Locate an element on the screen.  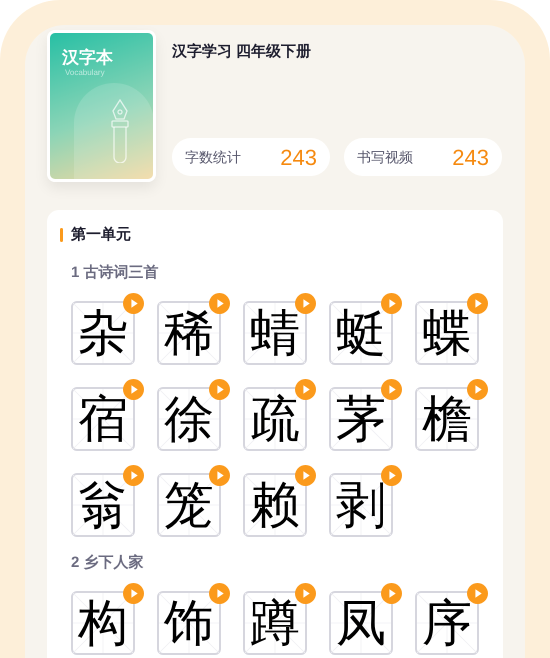
character-tile: 蜻 is located at coordinates (275, 332).